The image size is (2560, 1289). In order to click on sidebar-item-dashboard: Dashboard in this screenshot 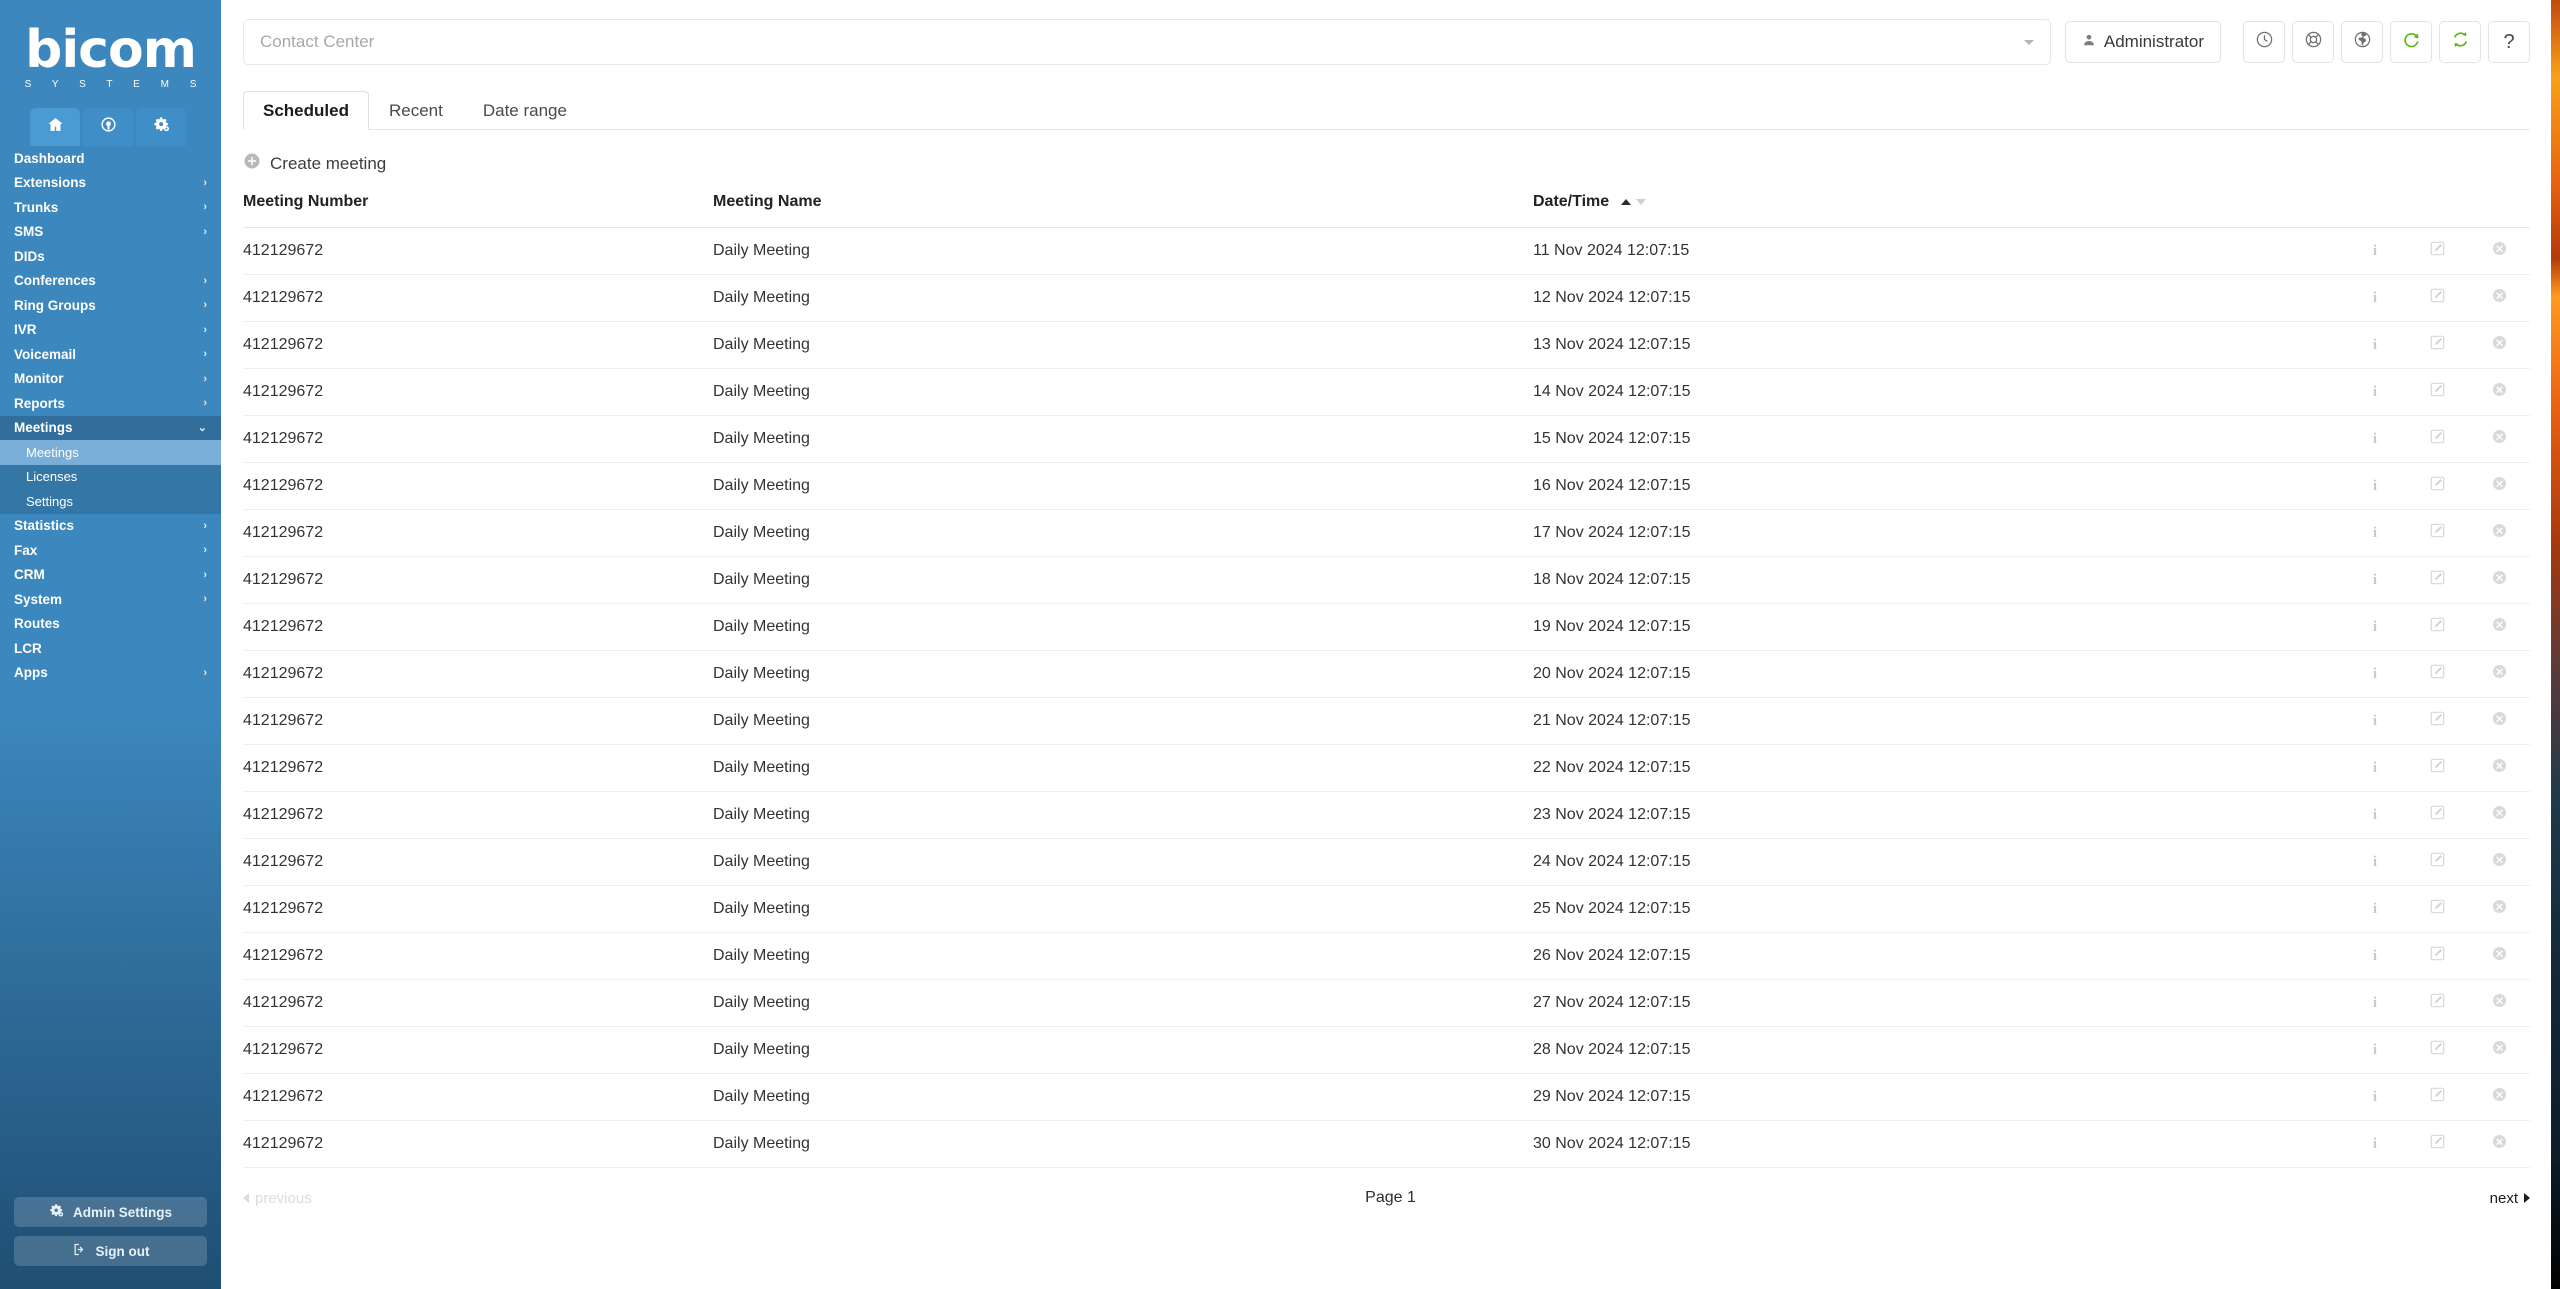, I will do `click(110, 158)`.